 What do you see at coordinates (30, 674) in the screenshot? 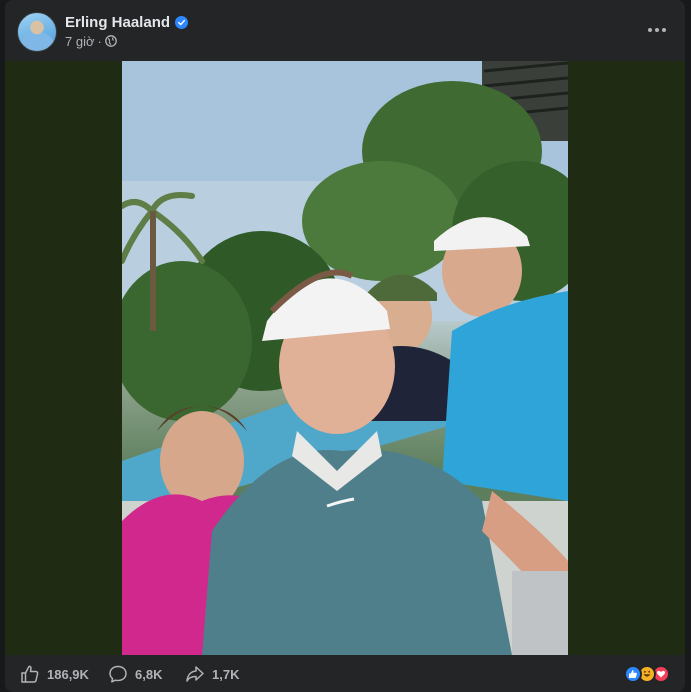
I see `thumbs-up-icon` at bounding box center [30, 674].